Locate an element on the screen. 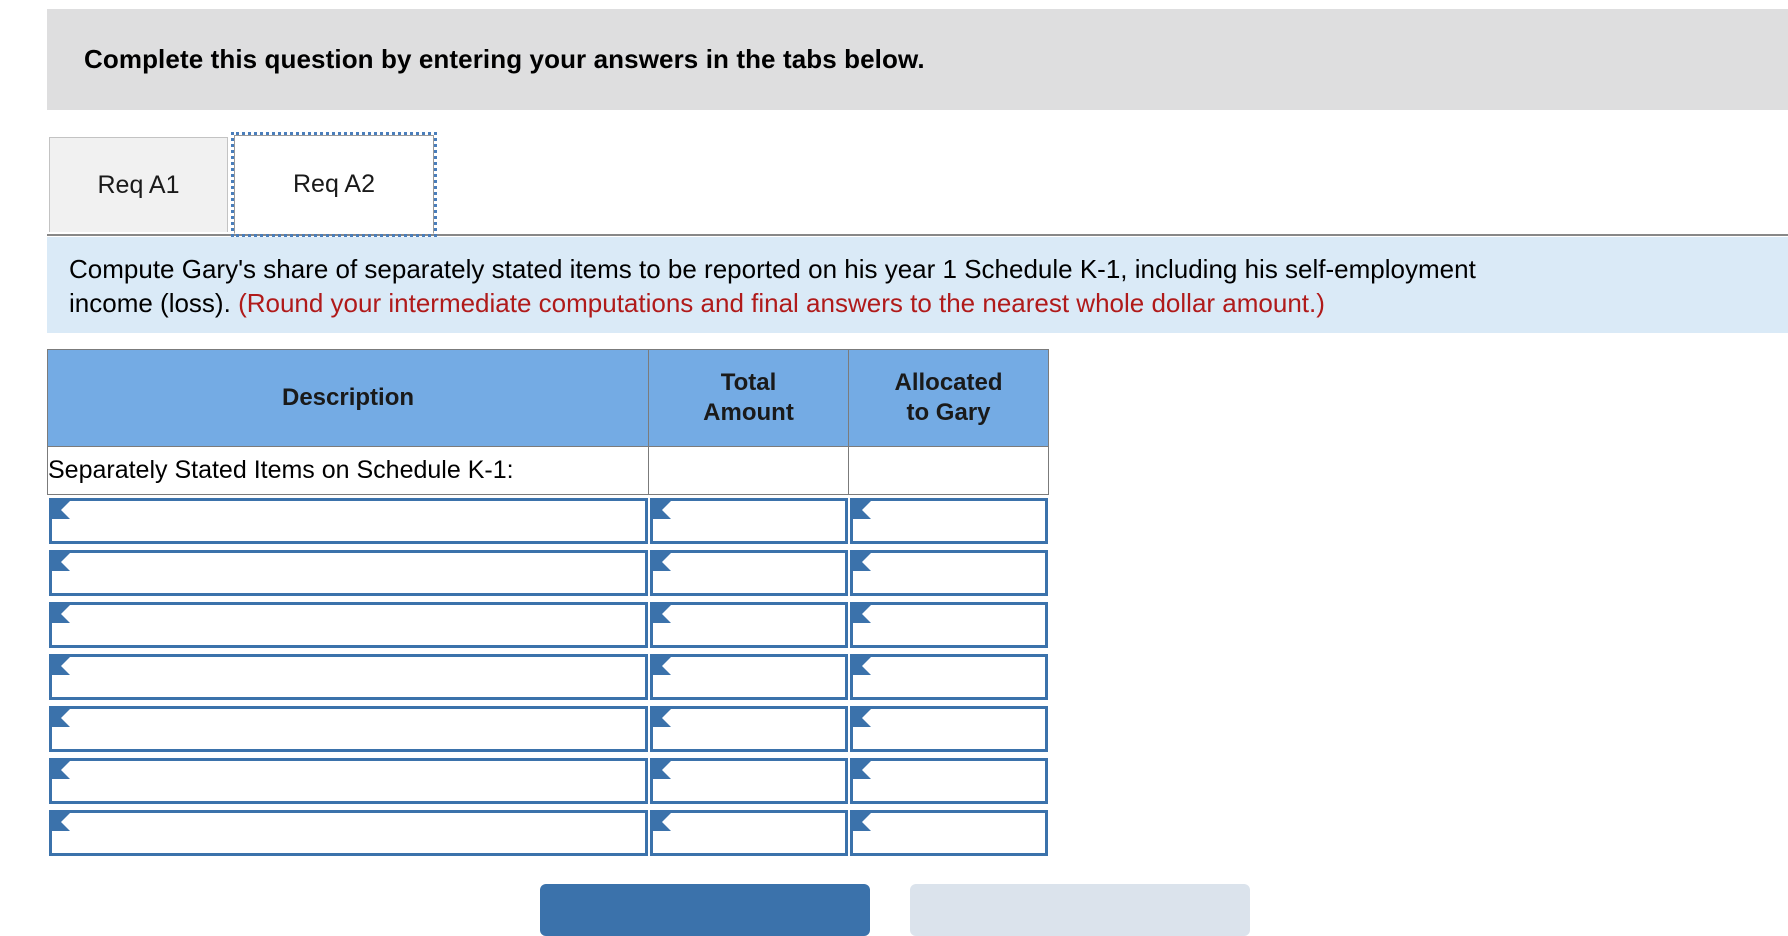 Image resolution: width=1788 pixels, height=936 pixels. secondary-action-button is located at coordinates (1080, 910).